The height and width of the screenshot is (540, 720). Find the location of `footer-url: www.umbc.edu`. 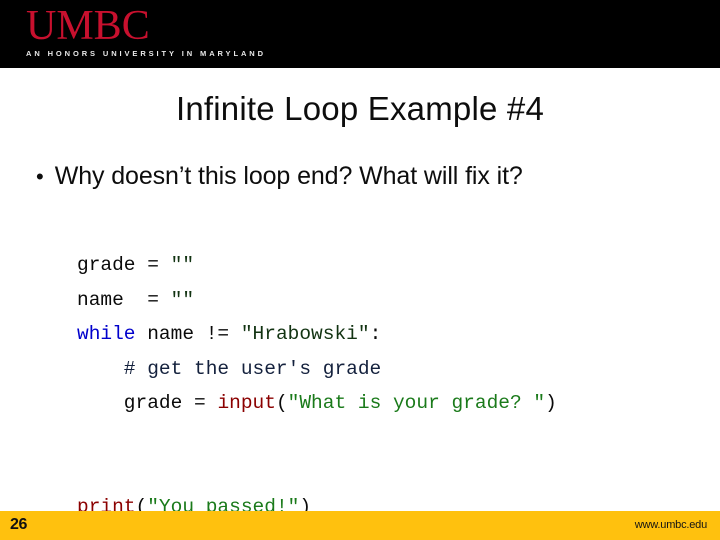

footer-url: www.umbc.edu is located at coordinates (670, 525).